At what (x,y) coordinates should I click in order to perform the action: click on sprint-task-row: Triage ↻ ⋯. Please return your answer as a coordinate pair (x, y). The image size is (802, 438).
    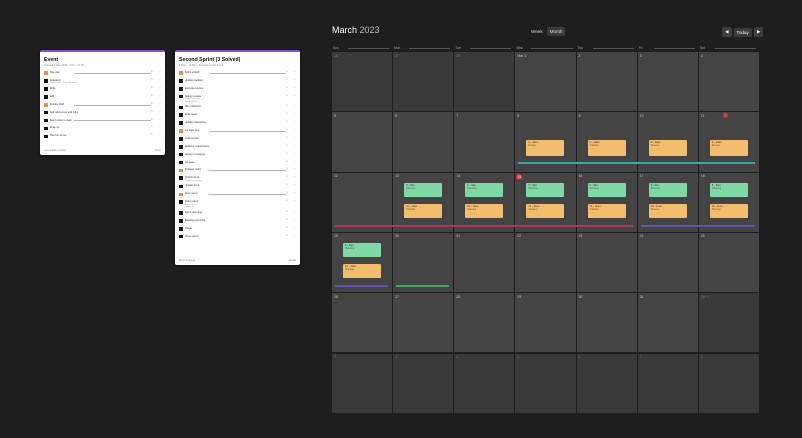
    Looking at the image, I should click on (237, 229).